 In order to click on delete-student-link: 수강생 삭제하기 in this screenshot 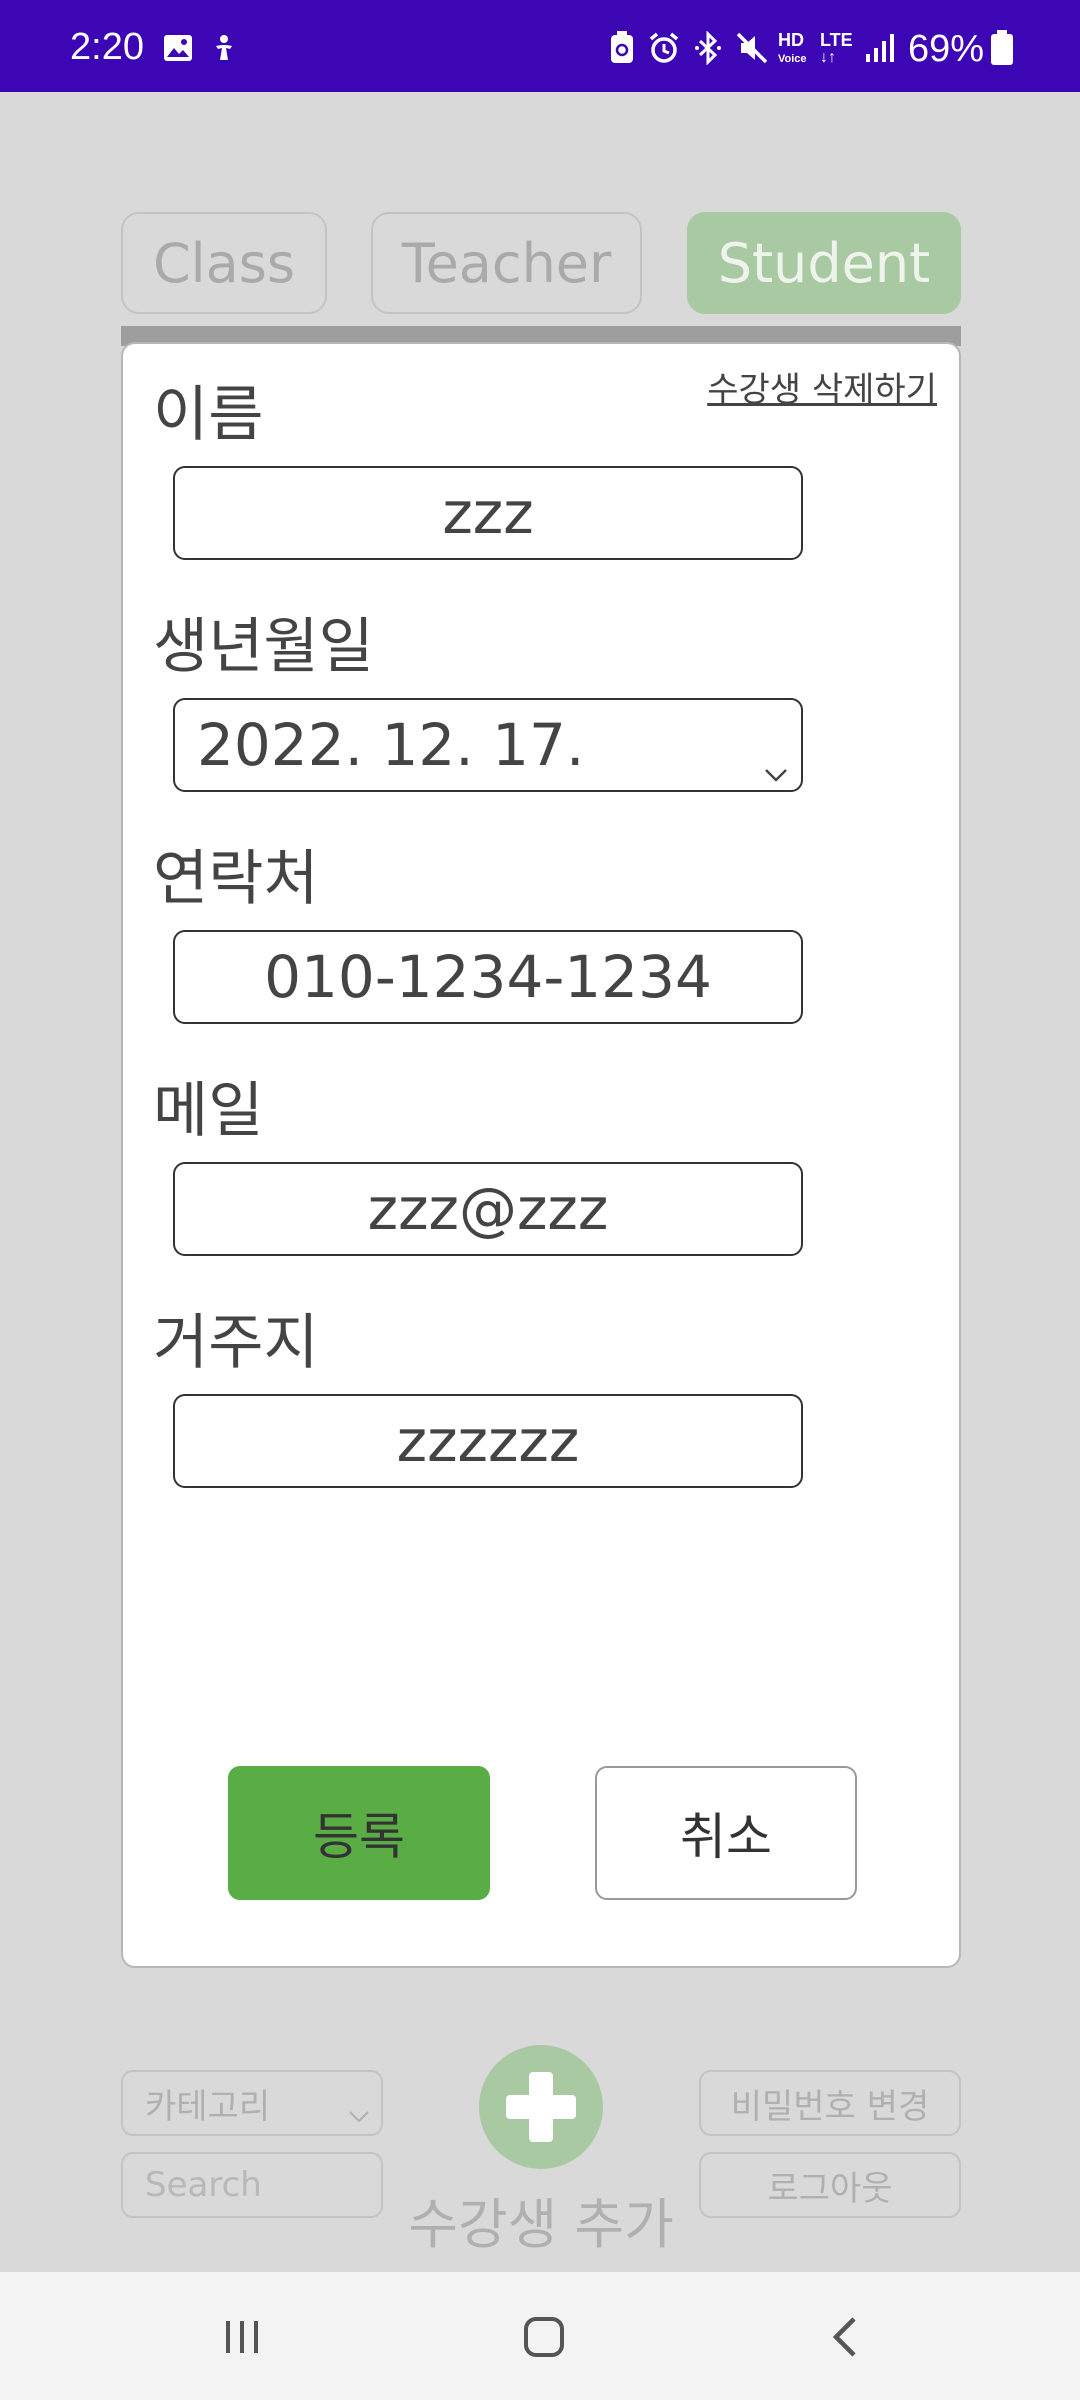, I will do `click(822, 386)`.